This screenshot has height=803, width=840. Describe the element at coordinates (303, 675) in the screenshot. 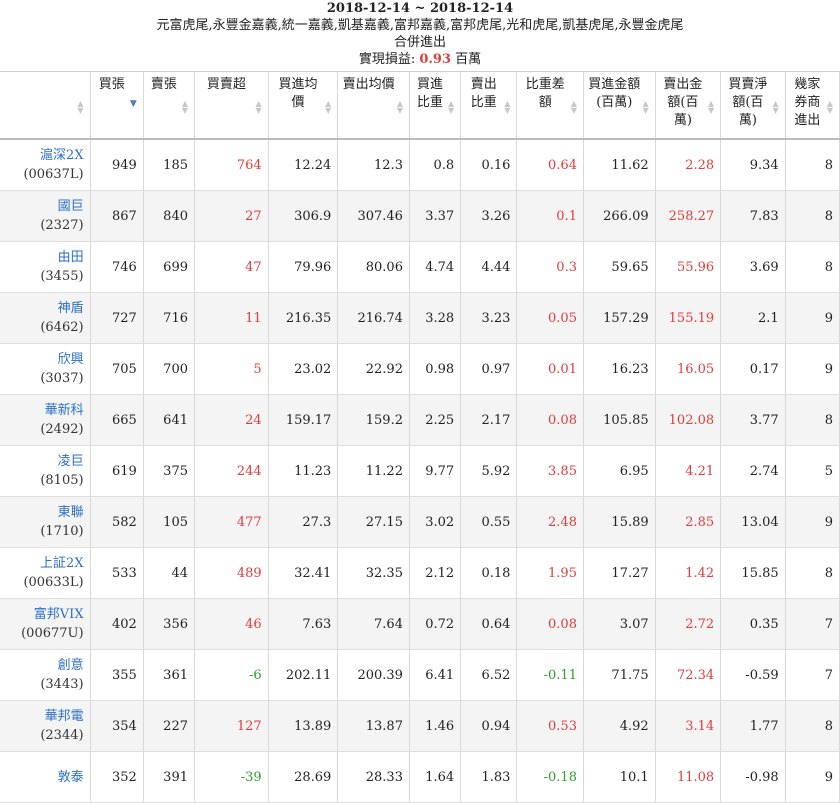

I see `cell-buy-avg: 202.11` at that location.